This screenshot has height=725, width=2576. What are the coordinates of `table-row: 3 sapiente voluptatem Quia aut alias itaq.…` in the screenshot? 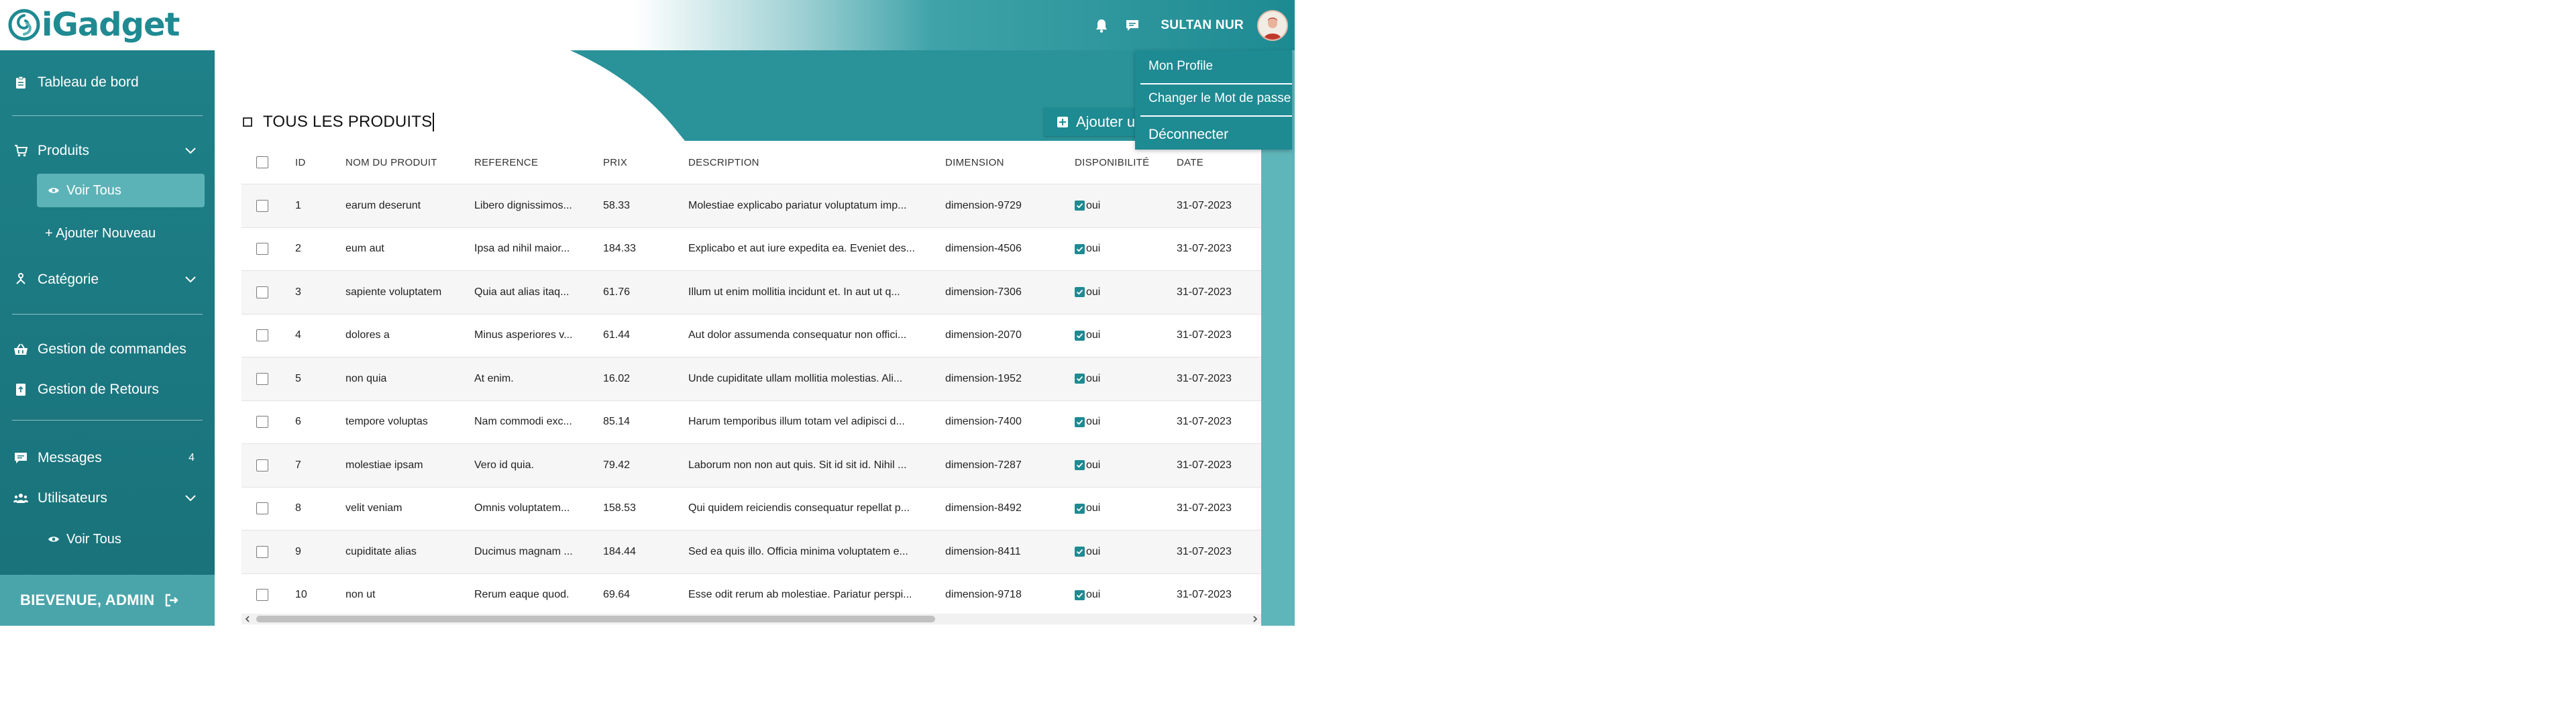 It's located at (751, 292).